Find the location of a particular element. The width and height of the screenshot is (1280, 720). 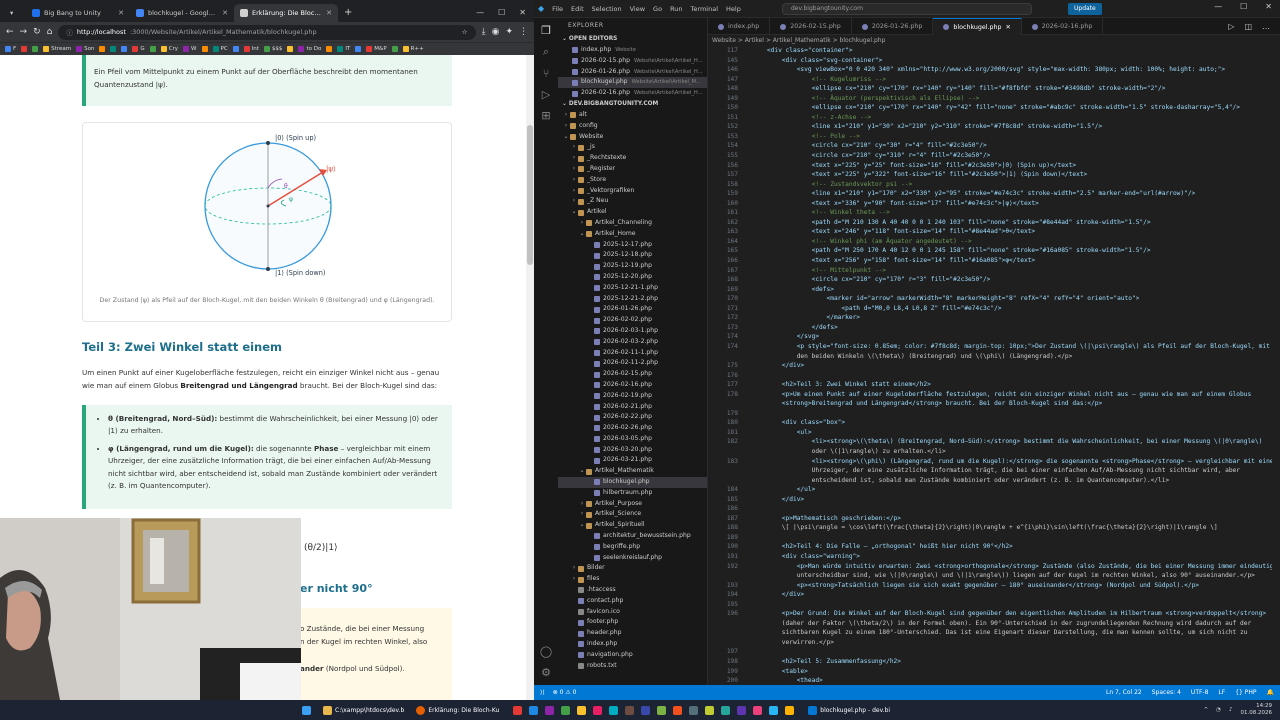

open-editor-item: index.php Website is located at coordinates (632, 50).